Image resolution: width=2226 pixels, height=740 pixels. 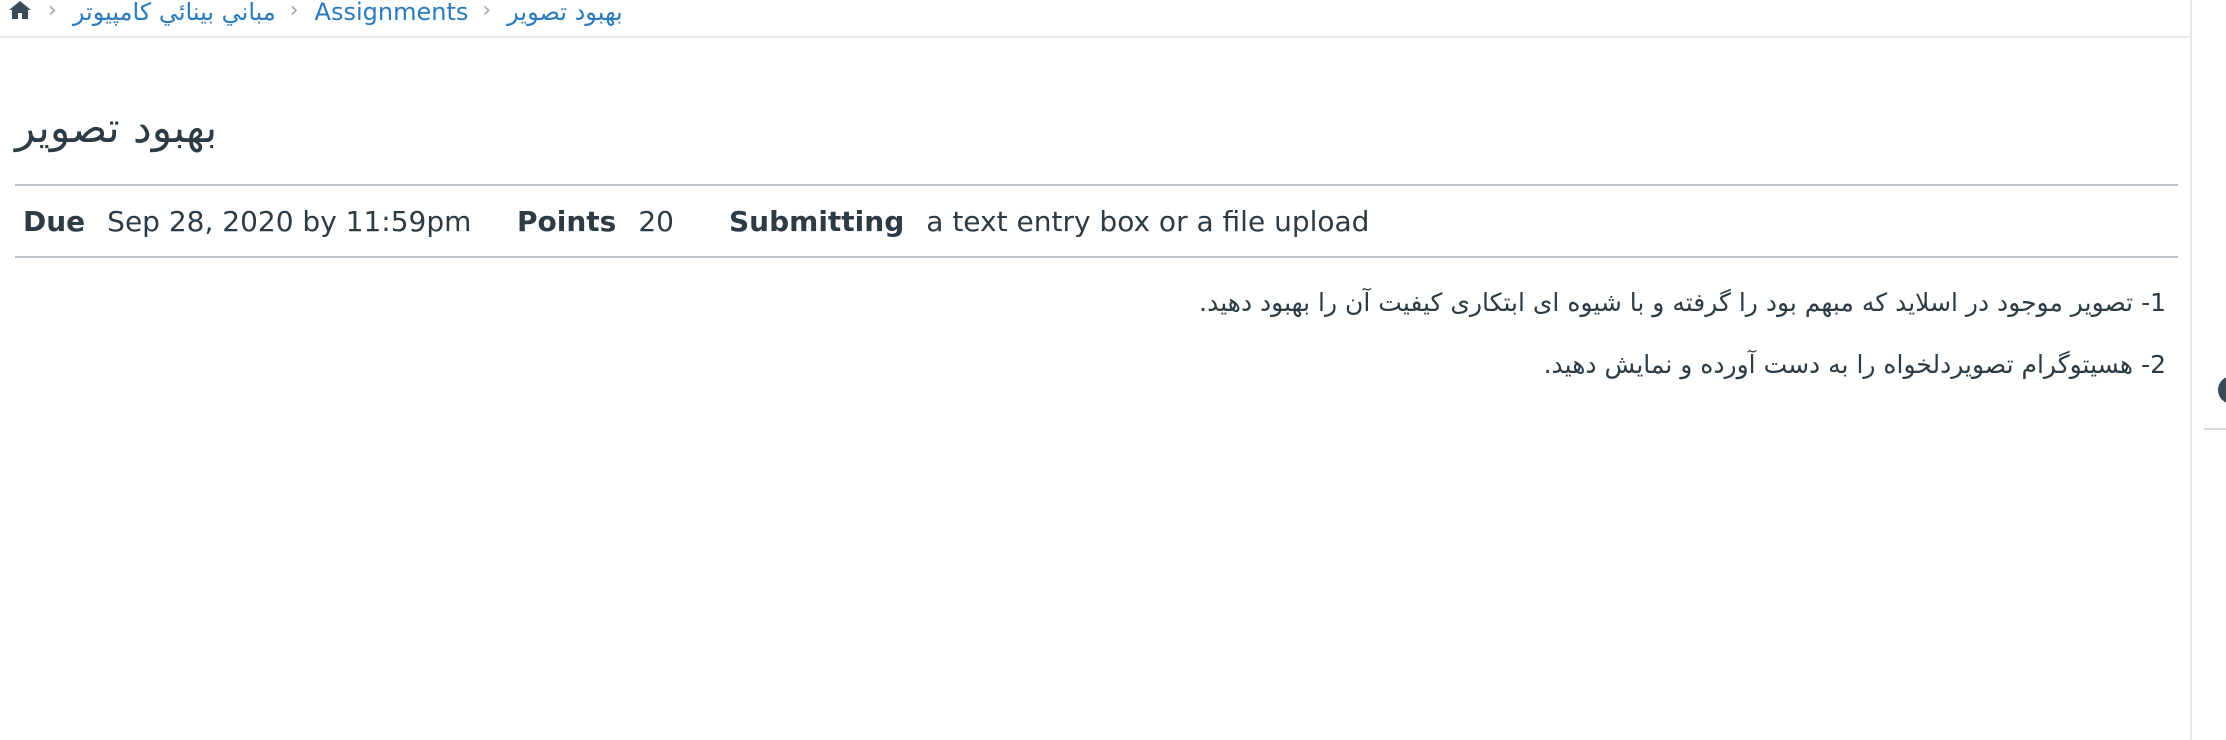 What do you see at coordinates (289, 221) in the screenshot?
I see `due-value: Sep 28, 2020 by 11:59pm` at bounding box center [289, 221].